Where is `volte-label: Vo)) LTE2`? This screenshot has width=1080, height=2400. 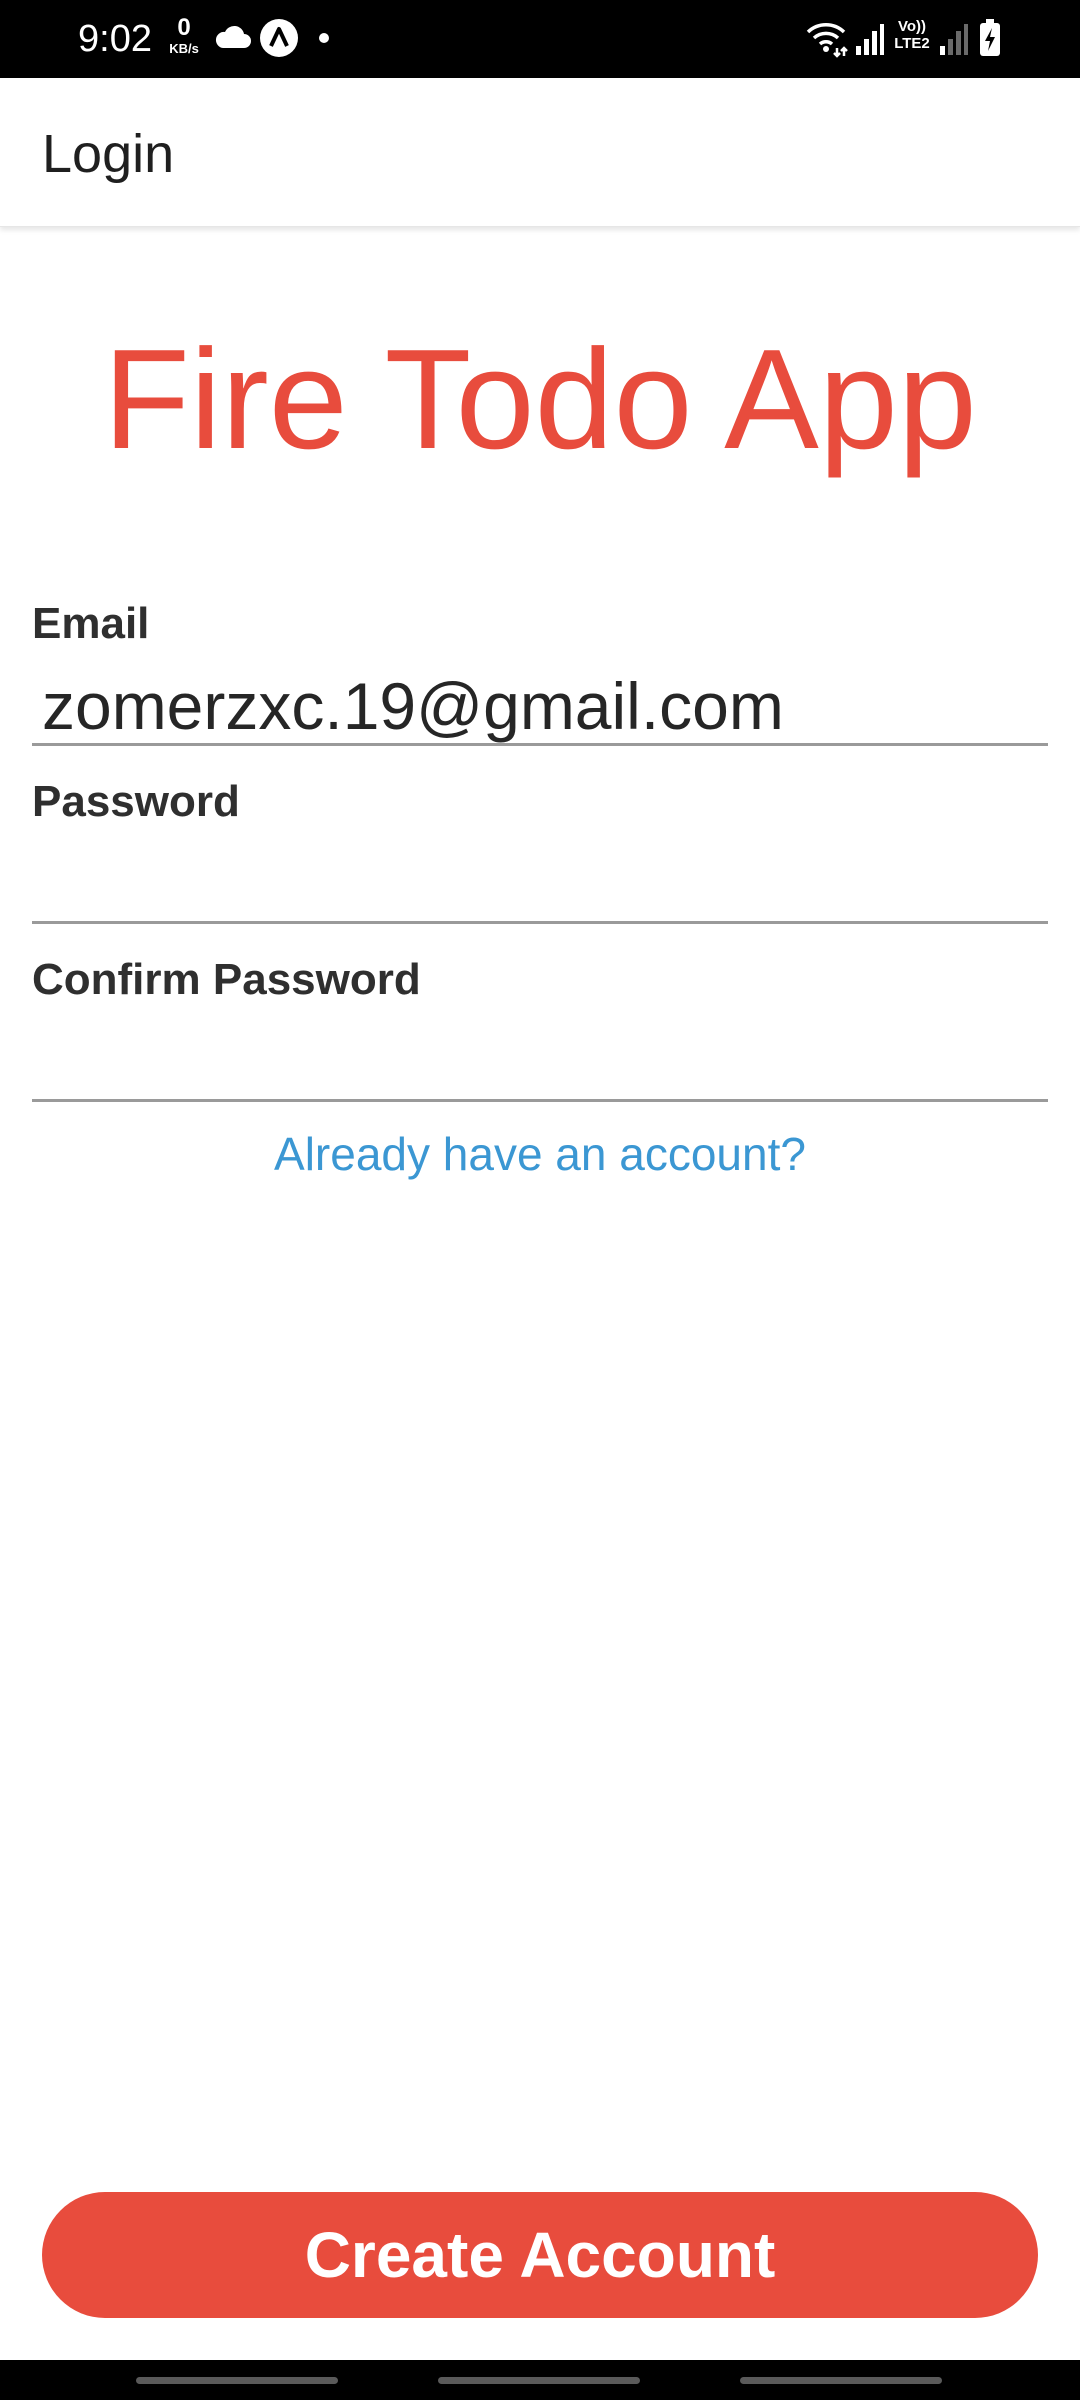
volte-label: Vo)) LTE2 is located at coordinates (912, 35).